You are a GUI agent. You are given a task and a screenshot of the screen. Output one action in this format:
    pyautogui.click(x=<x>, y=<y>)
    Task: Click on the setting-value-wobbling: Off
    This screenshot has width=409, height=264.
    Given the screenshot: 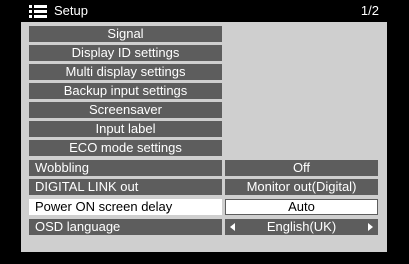 What is the action you would take?
    pyautogui.click(x=301, y=168)
    